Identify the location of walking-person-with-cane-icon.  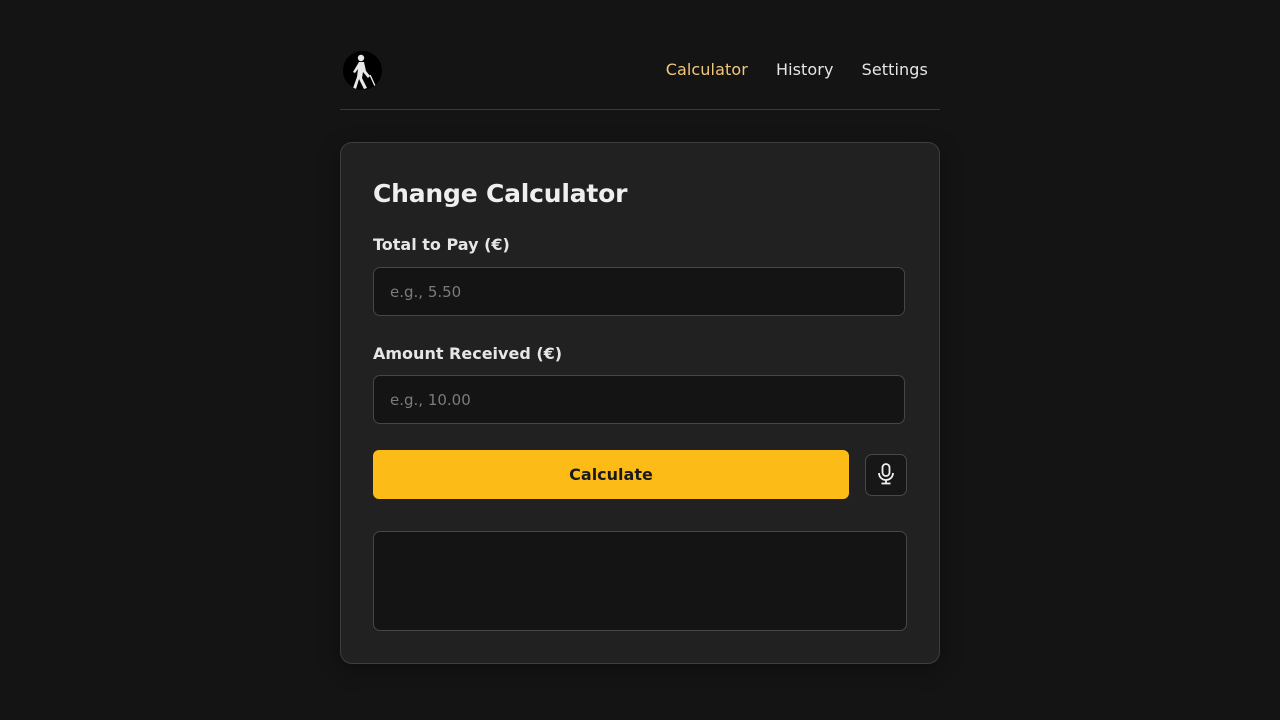
(362, 70).